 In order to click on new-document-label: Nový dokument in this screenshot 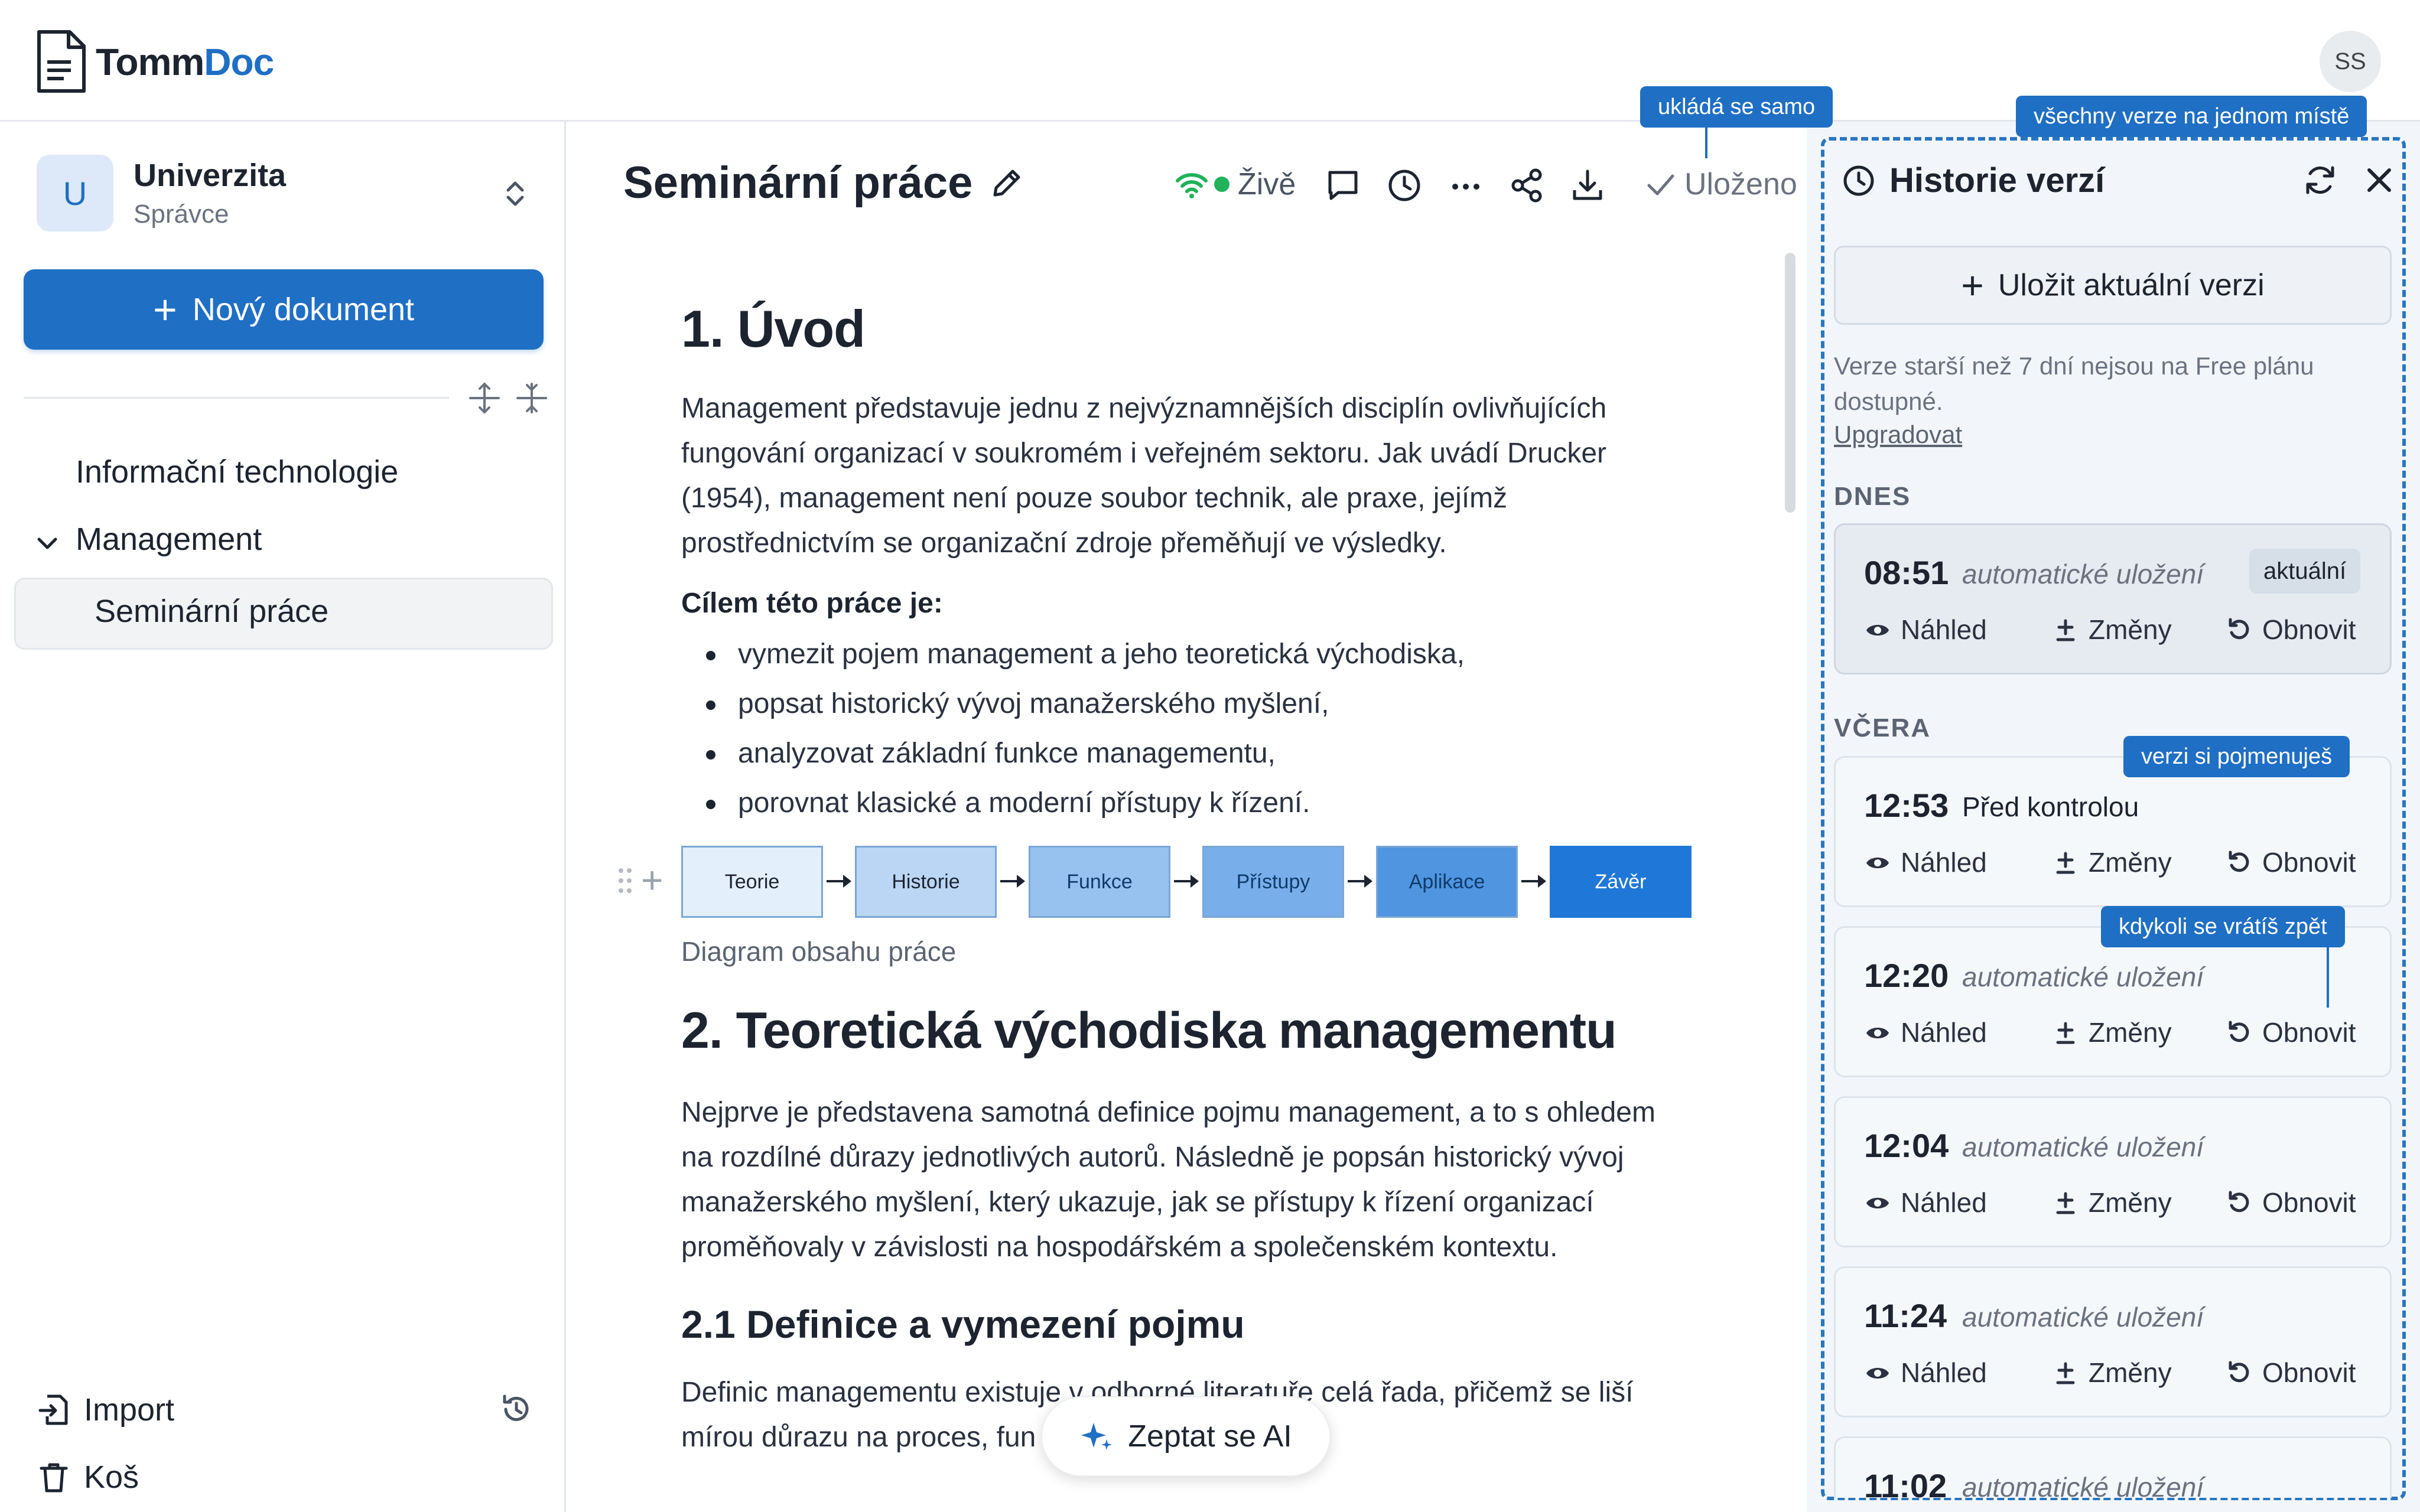, I will do `click(303, 309)`.